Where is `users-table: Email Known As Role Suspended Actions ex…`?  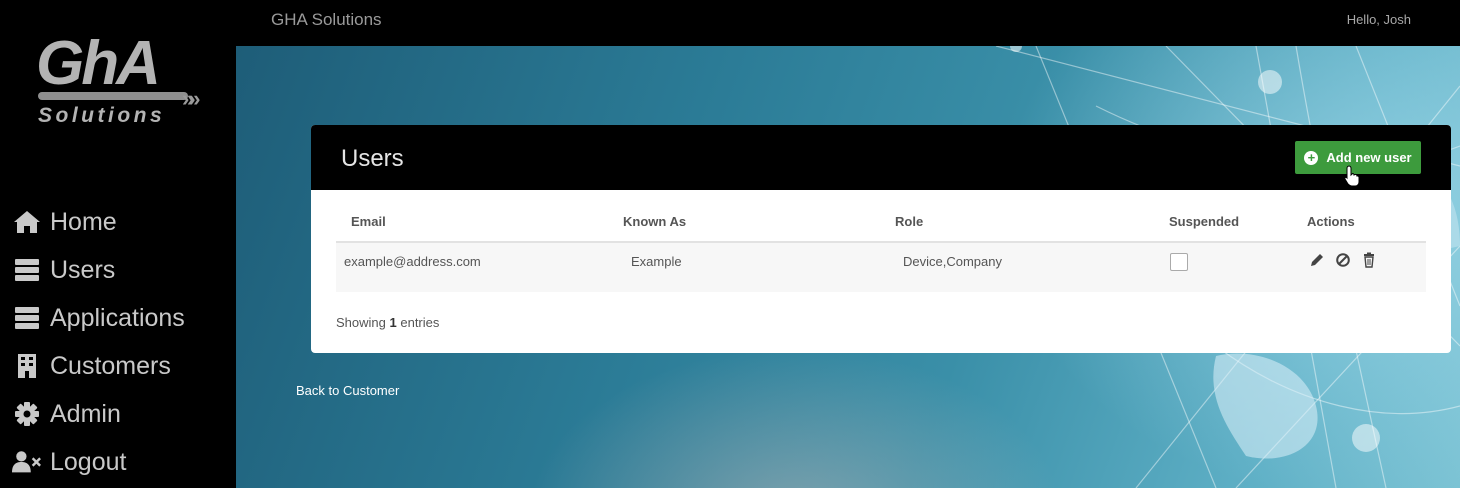
users-table: Email Known As Role Suspended Actions ex… is located at coordinates (881, 246).